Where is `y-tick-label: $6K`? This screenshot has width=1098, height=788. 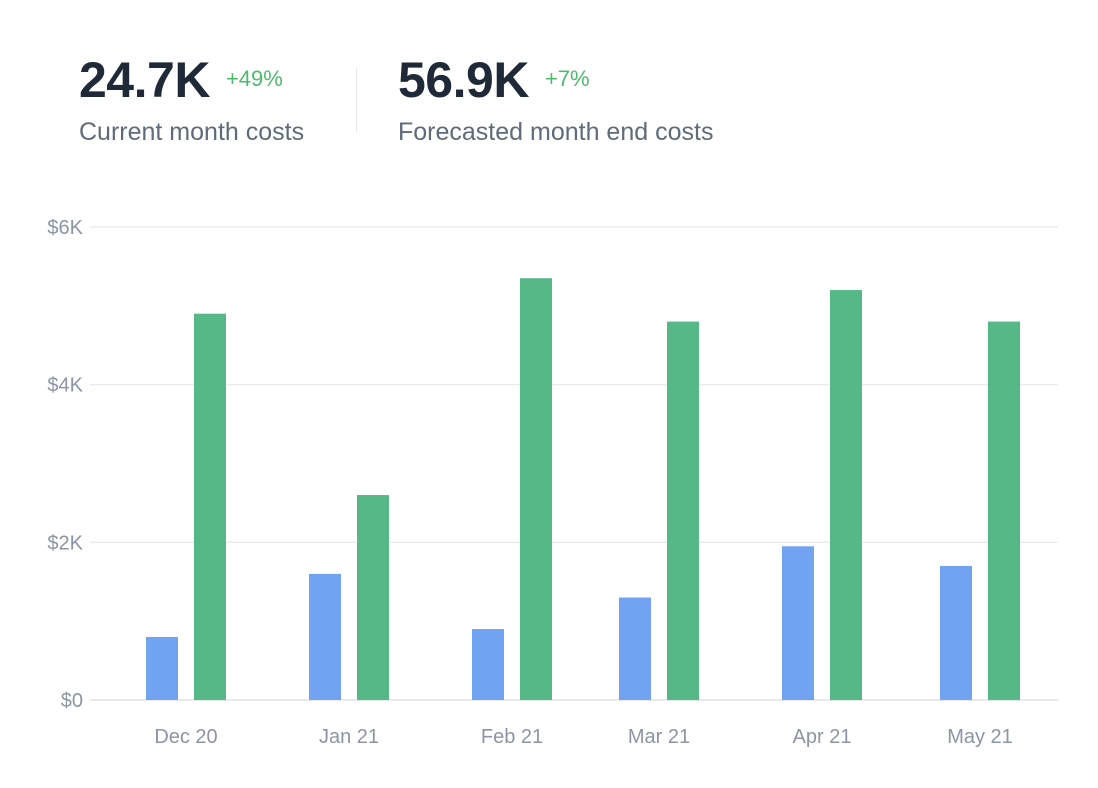 y-tick-label: $6K is located at coordinates (65, 228).